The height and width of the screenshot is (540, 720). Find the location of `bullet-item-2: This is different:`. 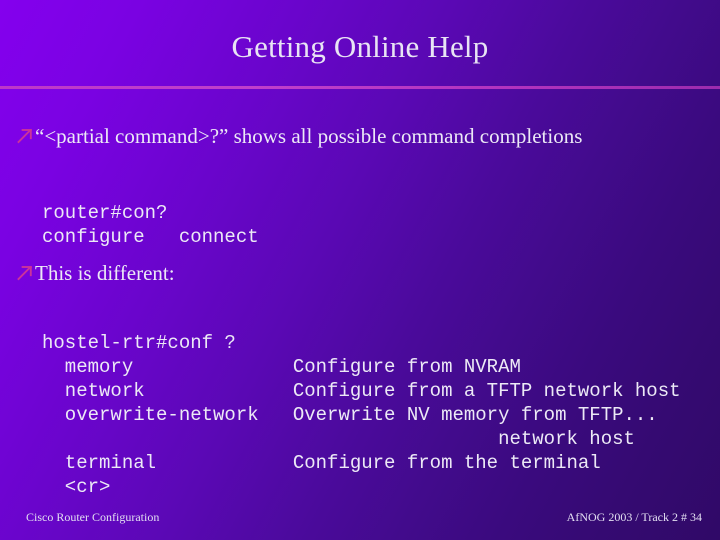

bullet-item-2: This is different: is located at coordinates (95, 273).